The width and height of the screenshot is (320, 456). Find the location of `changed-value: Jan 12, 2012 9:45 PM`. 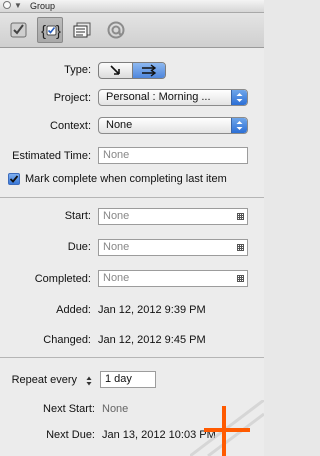

changed-value: Jan 12, 2012 9:45 PM is located at coordinates (152, 340).